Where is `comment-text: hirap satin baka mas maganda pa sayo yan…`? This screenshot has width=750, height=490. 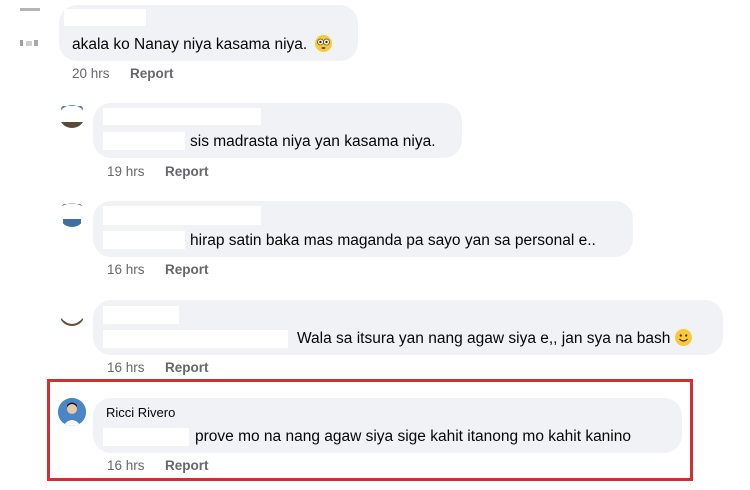 comment-text: hirap satin baka mas maganda pa sayo yan… is located at coordinates (393, 240).